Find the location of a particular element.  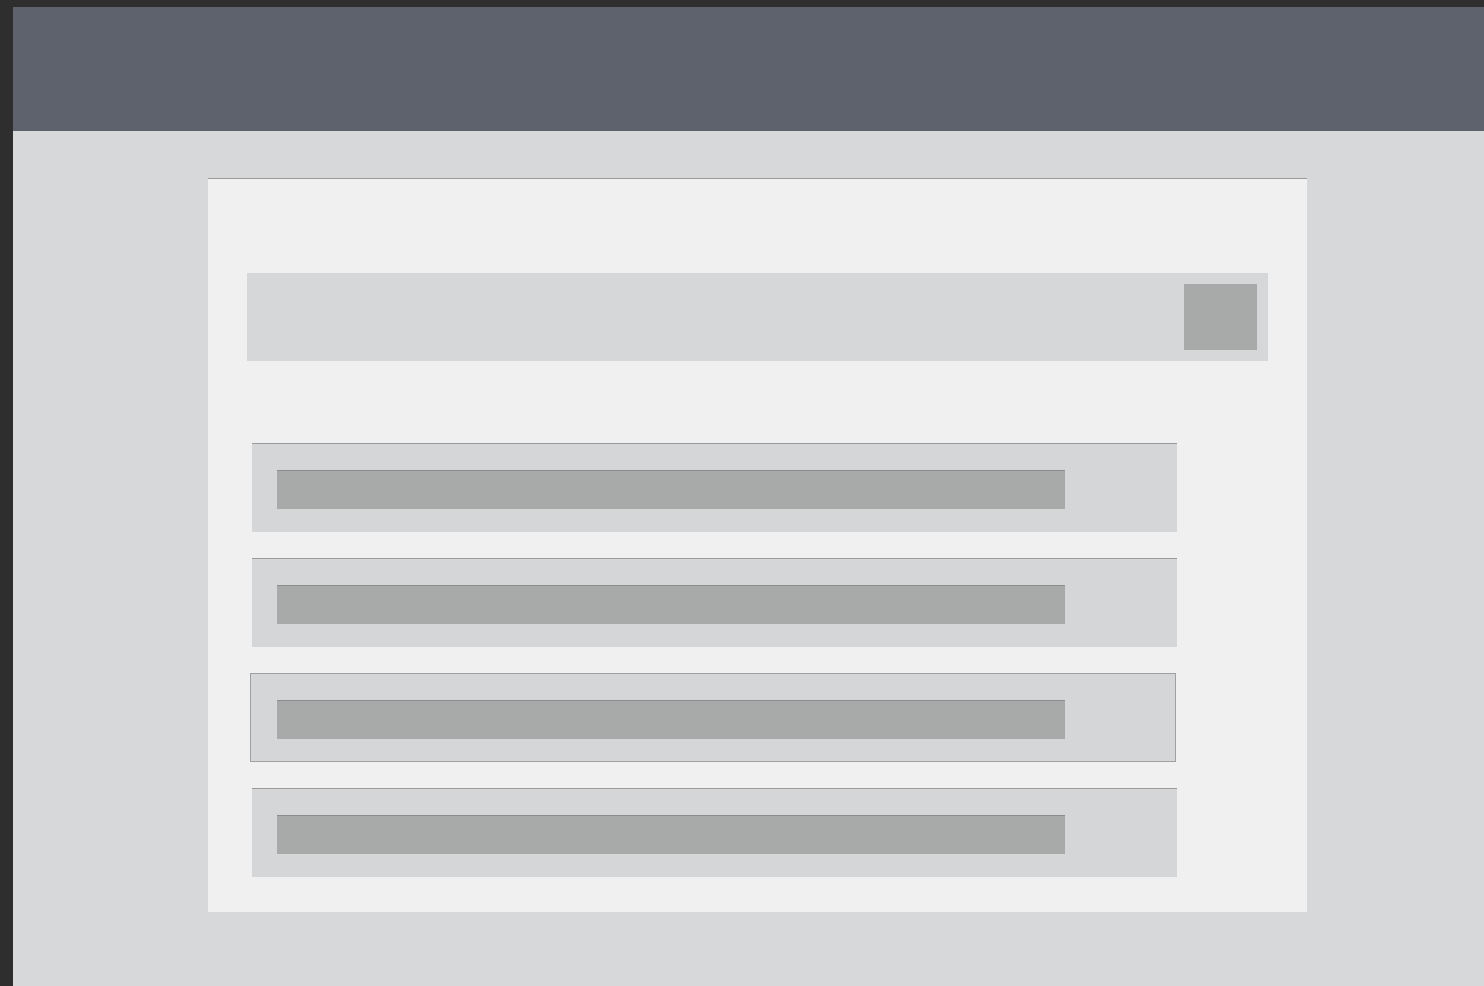

app-header is located at coordinates (748, 69).